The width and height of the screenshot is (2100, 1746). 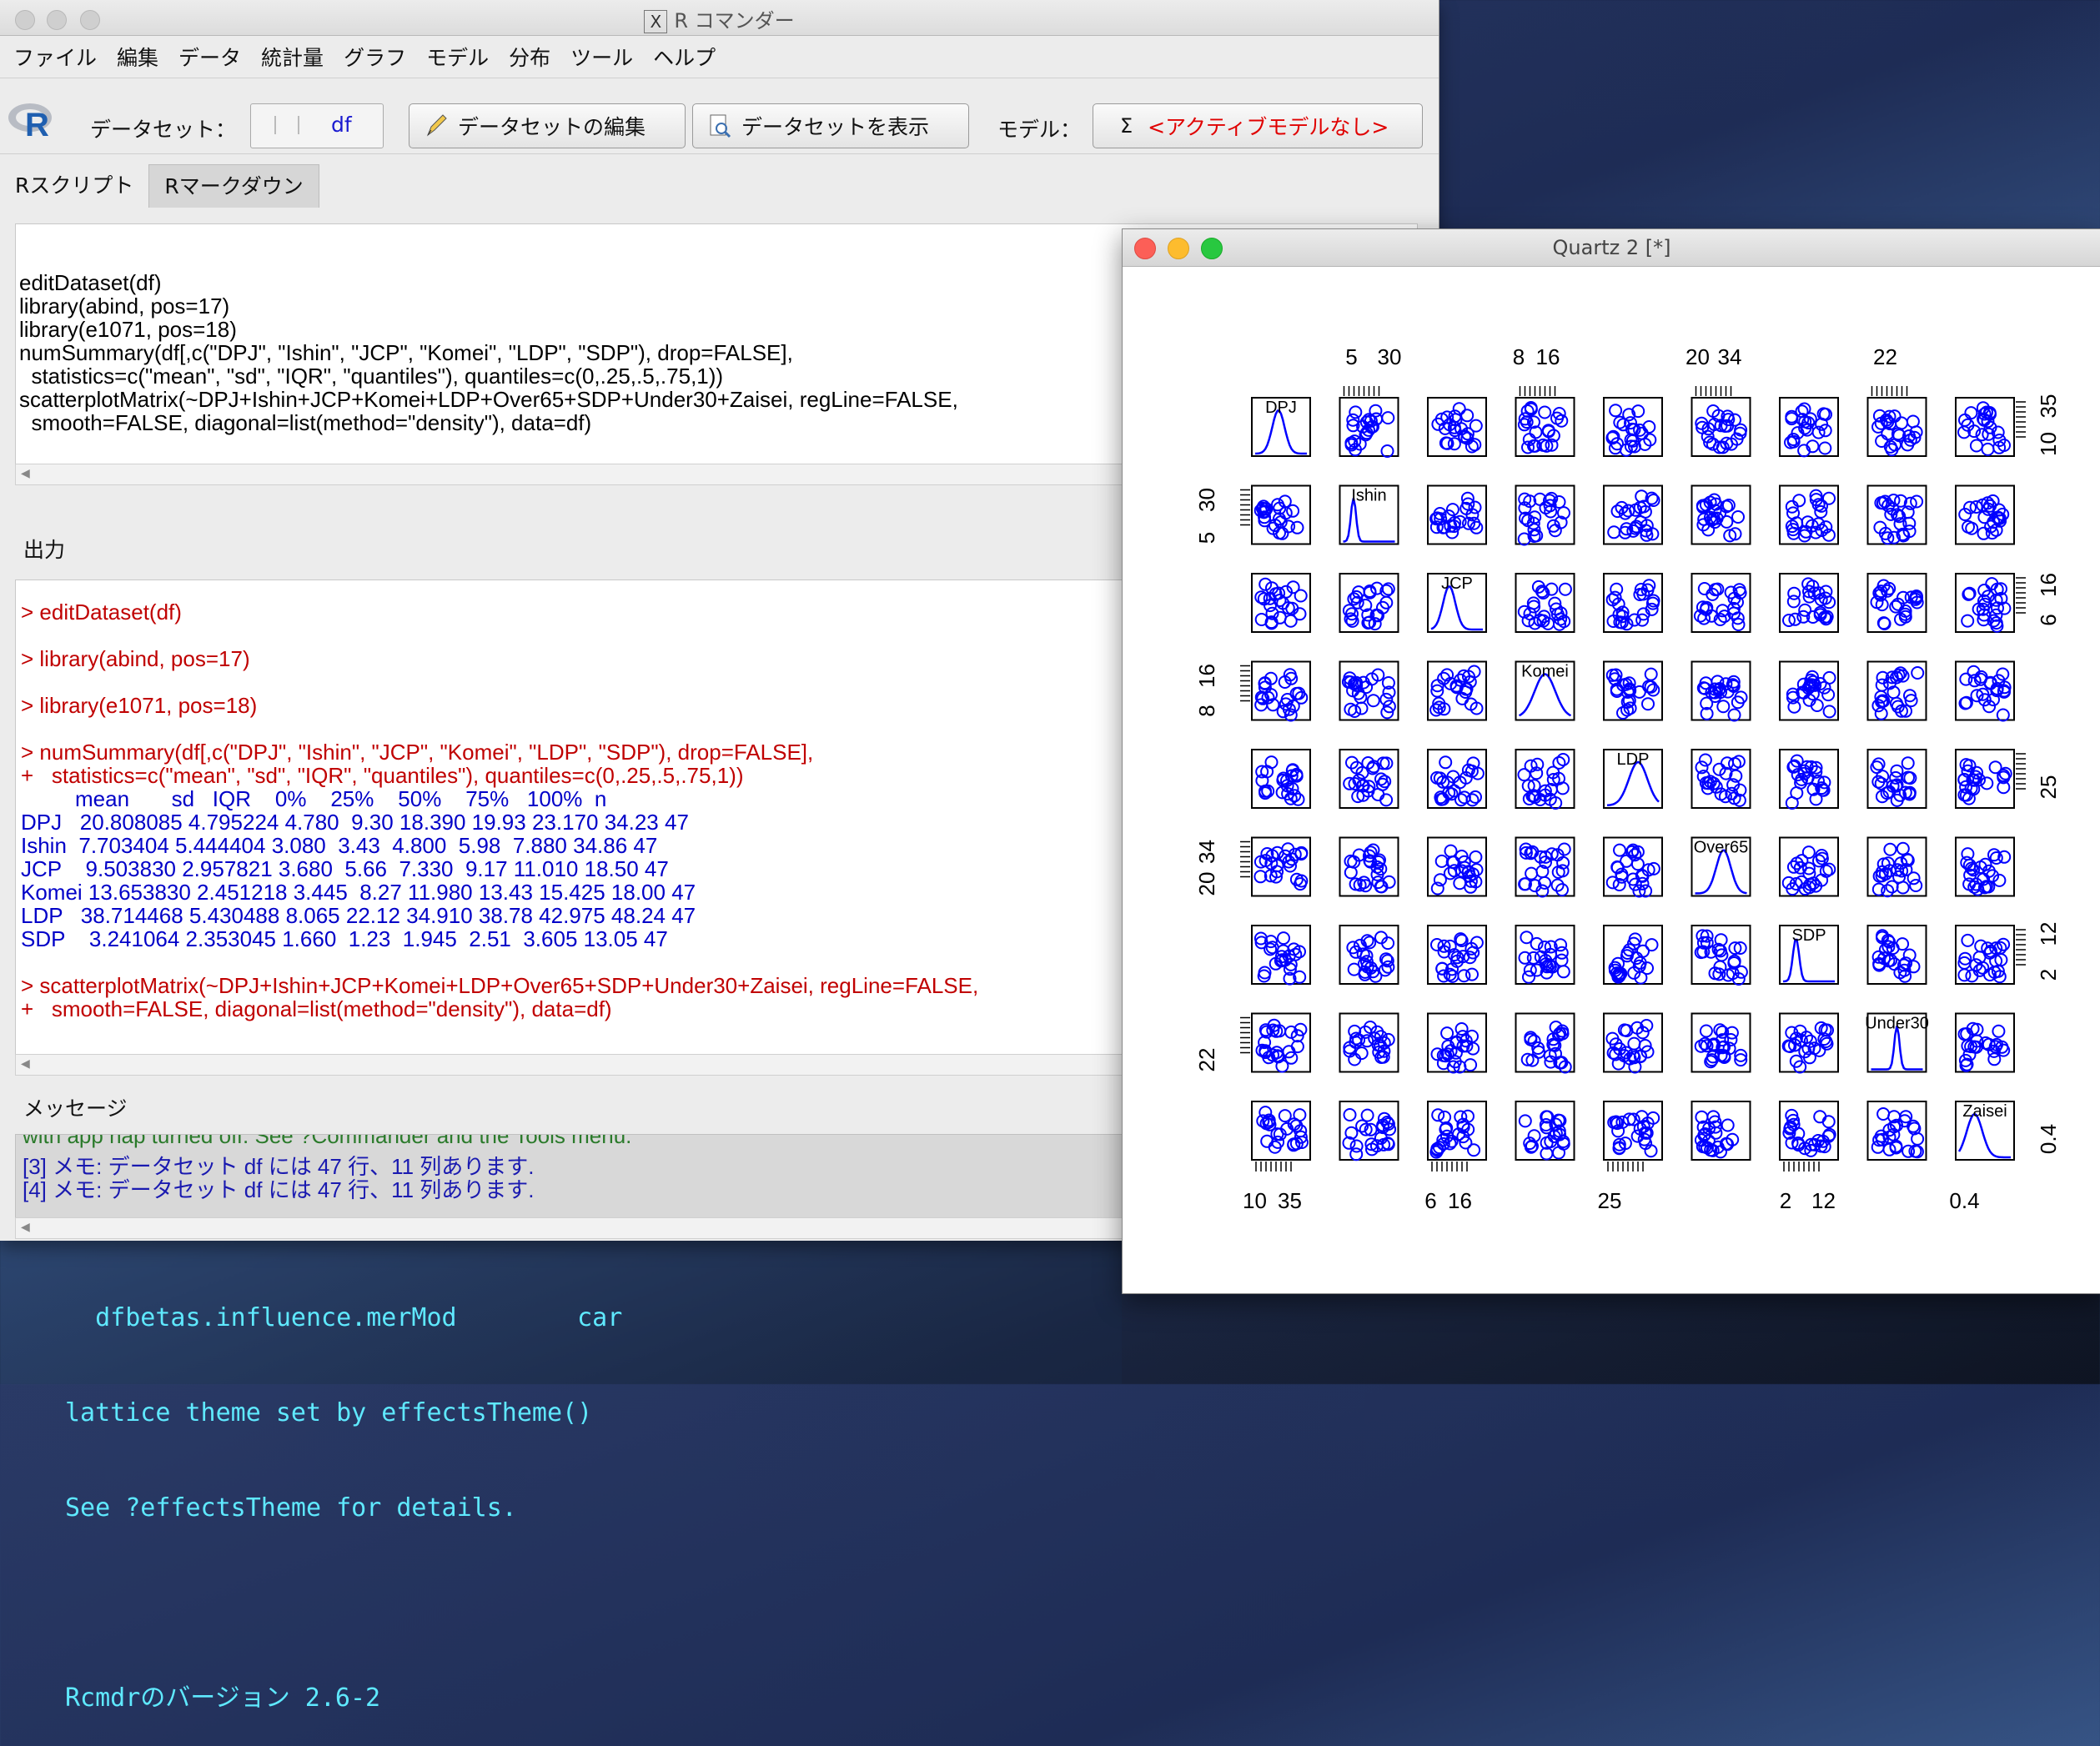 I want to click on menu-file: ファイル, so click(x=55, y=57).